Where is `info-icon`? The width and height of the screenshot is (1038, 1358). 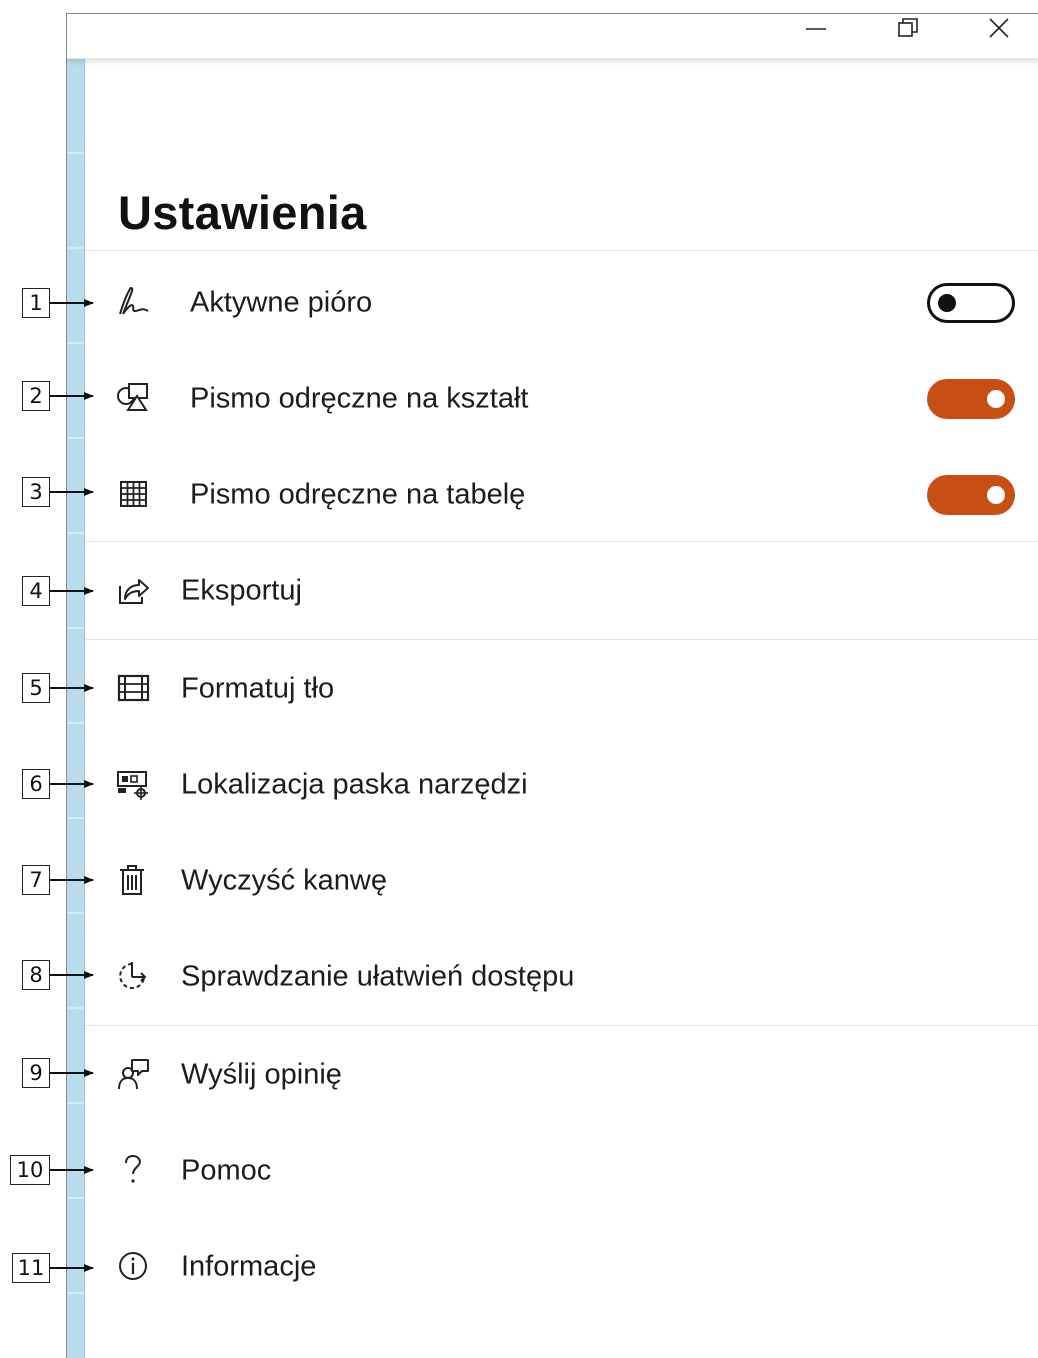 info-icon is located at coordinates (133, 1266).